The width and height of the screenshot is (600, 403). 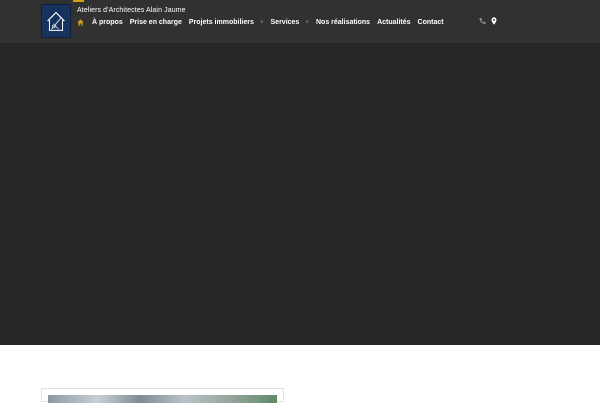 I want to click on nav-item-label: Actualités, so click(x=394, y=22).